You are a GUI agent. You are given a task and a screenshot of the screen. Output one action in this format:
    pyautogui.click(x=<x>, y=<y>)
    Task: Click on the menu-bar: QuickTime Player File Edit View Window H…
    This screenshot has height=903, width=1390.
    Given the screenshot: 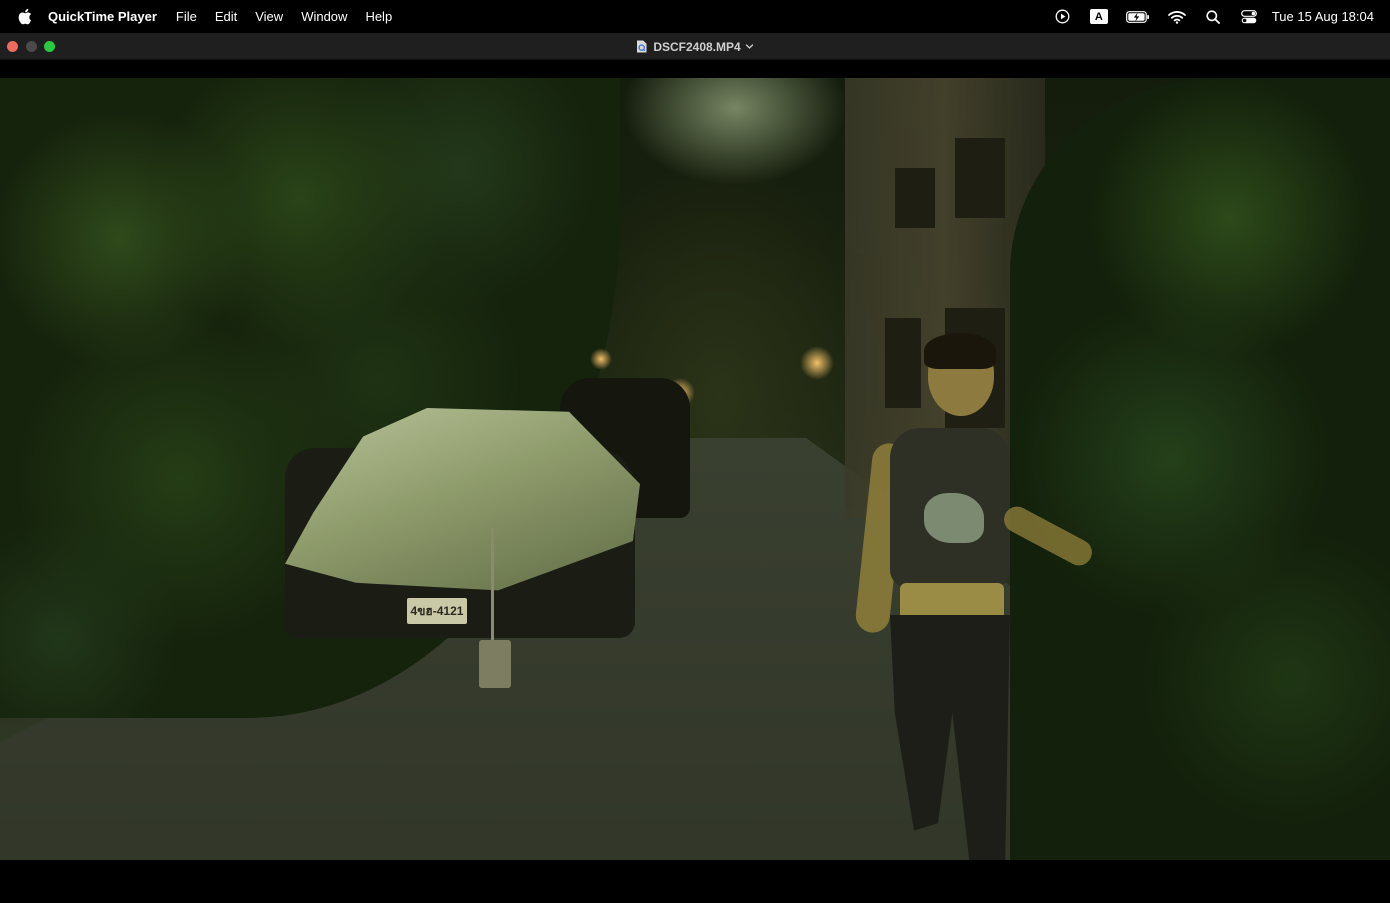 What is the action you would take?
    pyautogui.click(x=695, y=16)
    